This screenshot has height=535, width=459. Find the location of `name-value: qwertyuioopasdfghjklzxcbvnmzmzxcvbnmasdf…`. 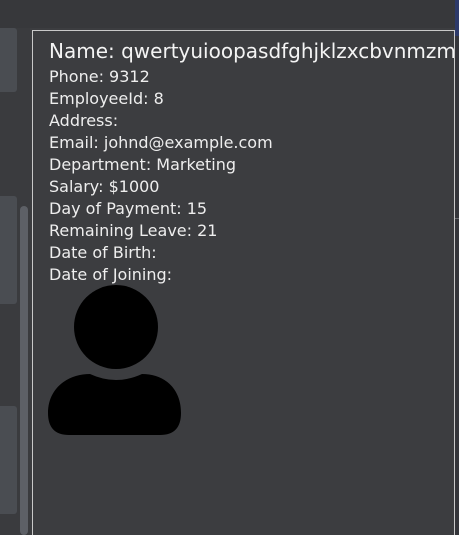

name-value: qwertyuioopasdfghjklzxcbvnmzmzxcvbnmasdf… is located at coordinates (288, 51).